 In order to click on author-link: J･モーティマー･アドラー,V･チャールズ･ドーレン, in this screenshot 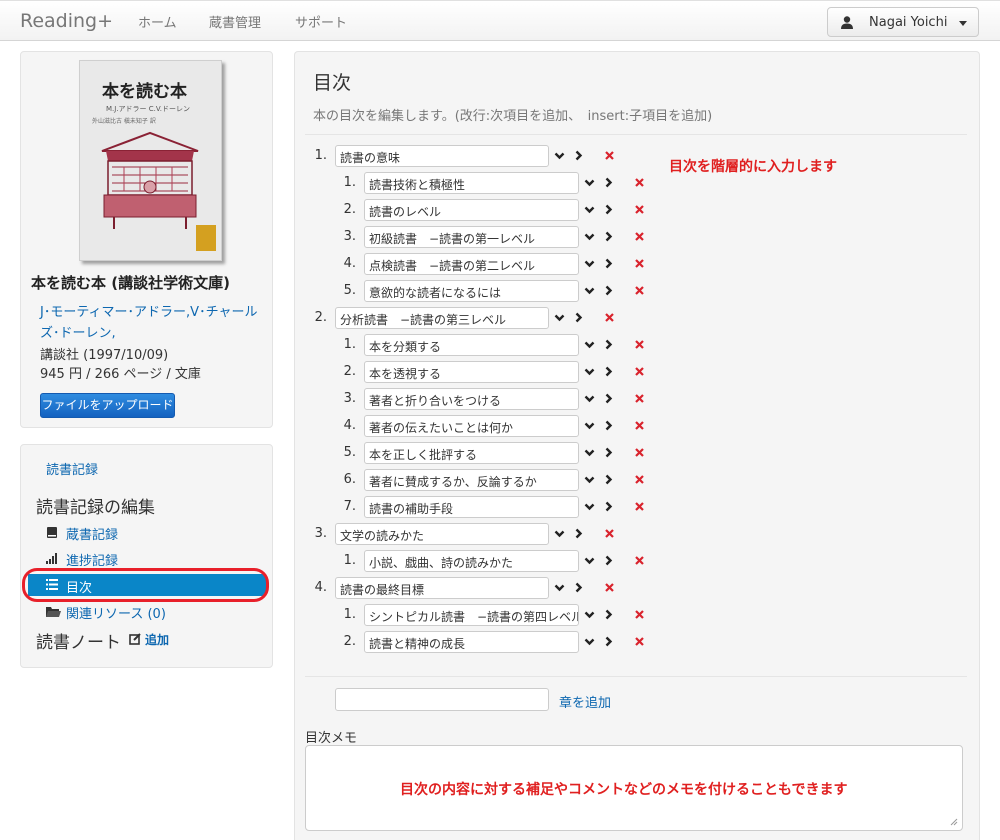, I will do `click(152, 323)`.